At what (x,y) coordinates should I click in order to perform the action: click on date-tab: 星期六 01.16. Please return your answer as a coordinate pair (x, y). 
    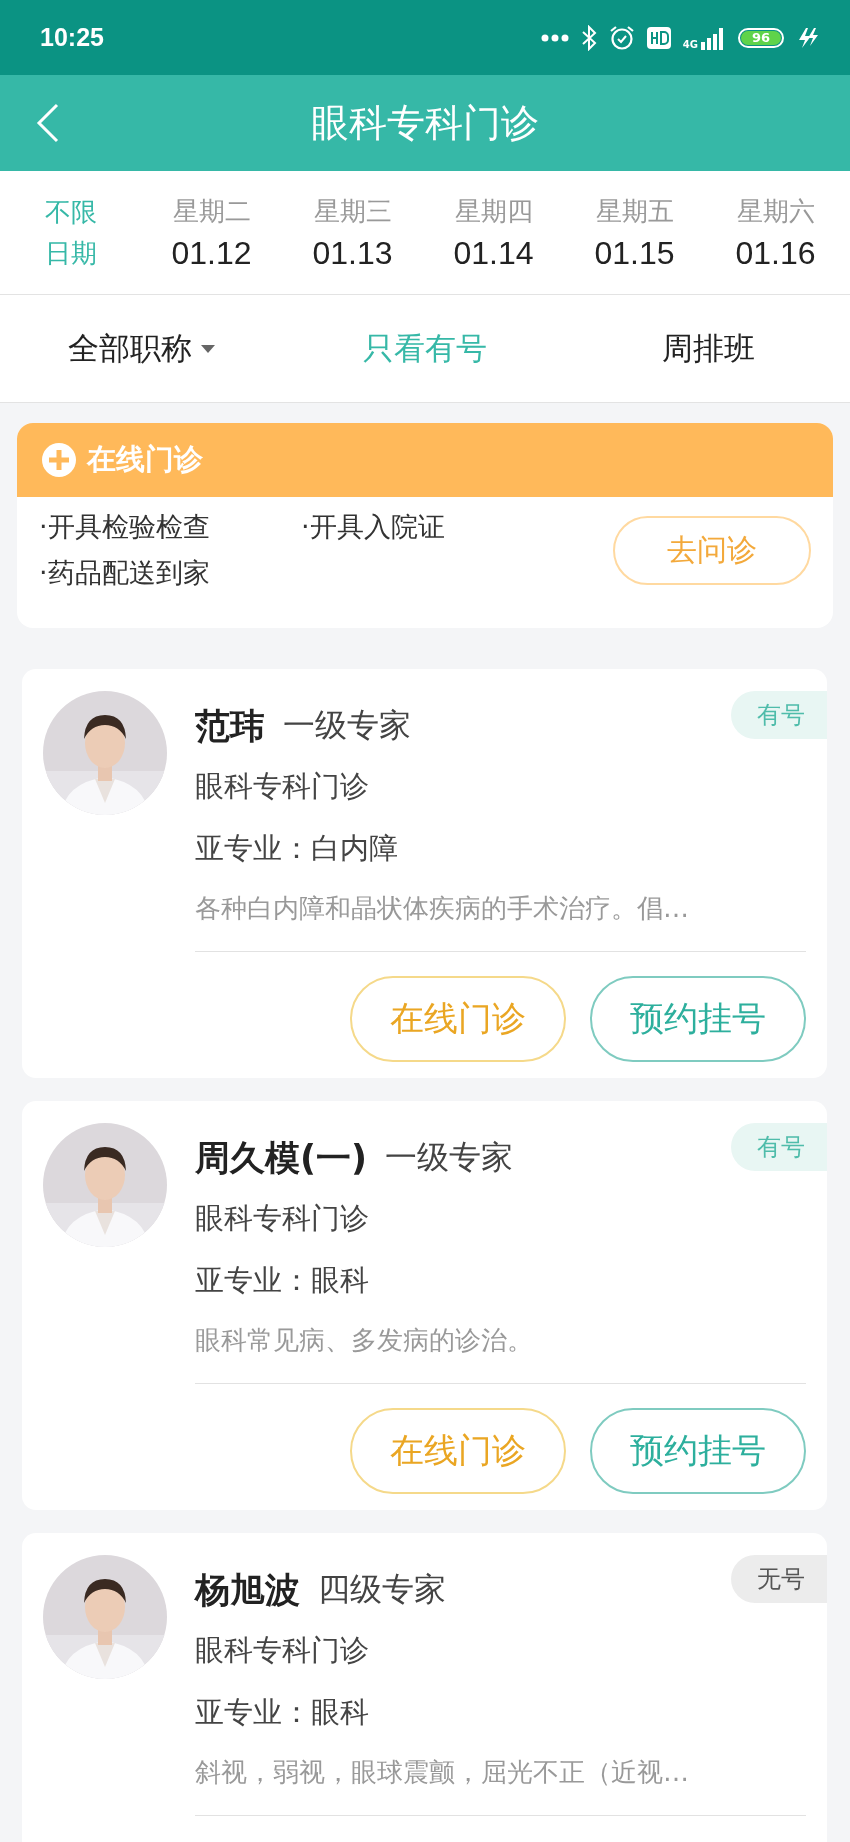
    Looking at the image, I should click on (775, 232).